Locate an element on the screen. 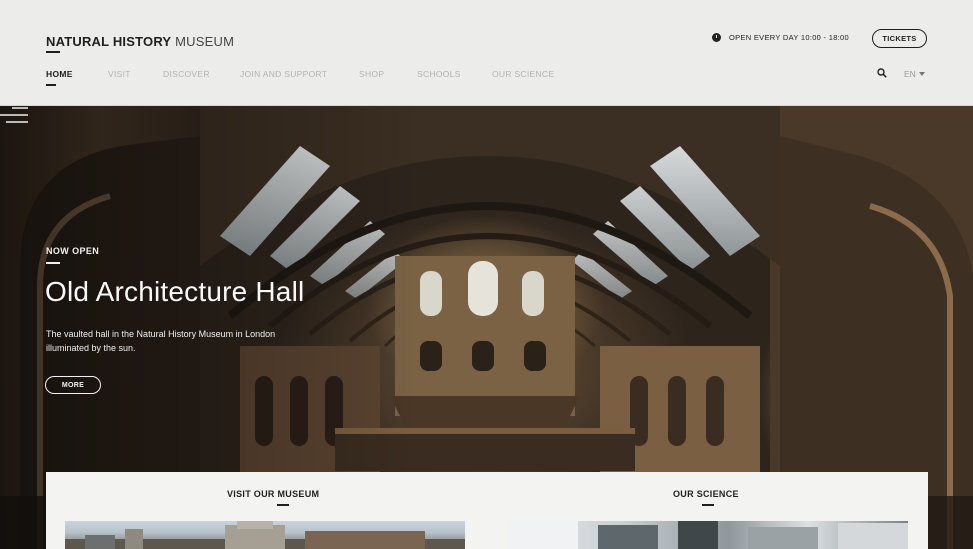 This screenshot has height=549, width=973. nav-item-our-science: OUR SCIENCE is located at coordinates (523, 74).